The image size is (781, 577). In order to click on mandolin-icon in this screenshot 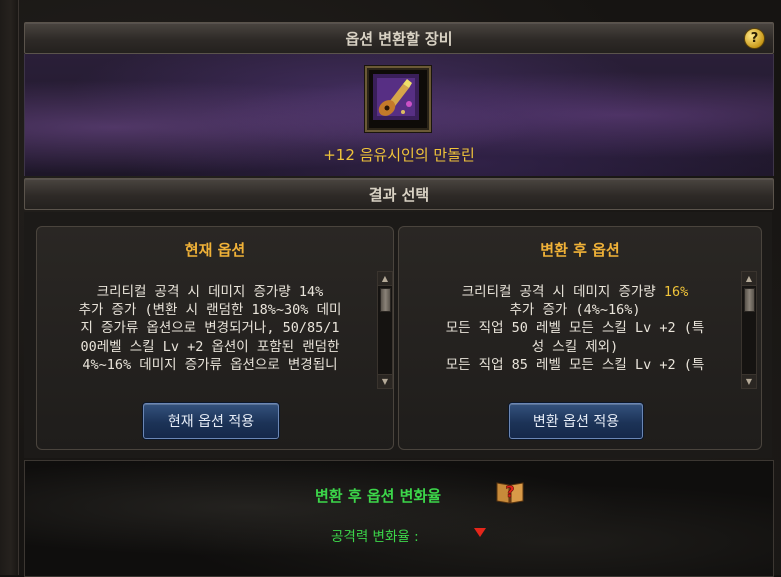, I will do `click(396, 97)`.